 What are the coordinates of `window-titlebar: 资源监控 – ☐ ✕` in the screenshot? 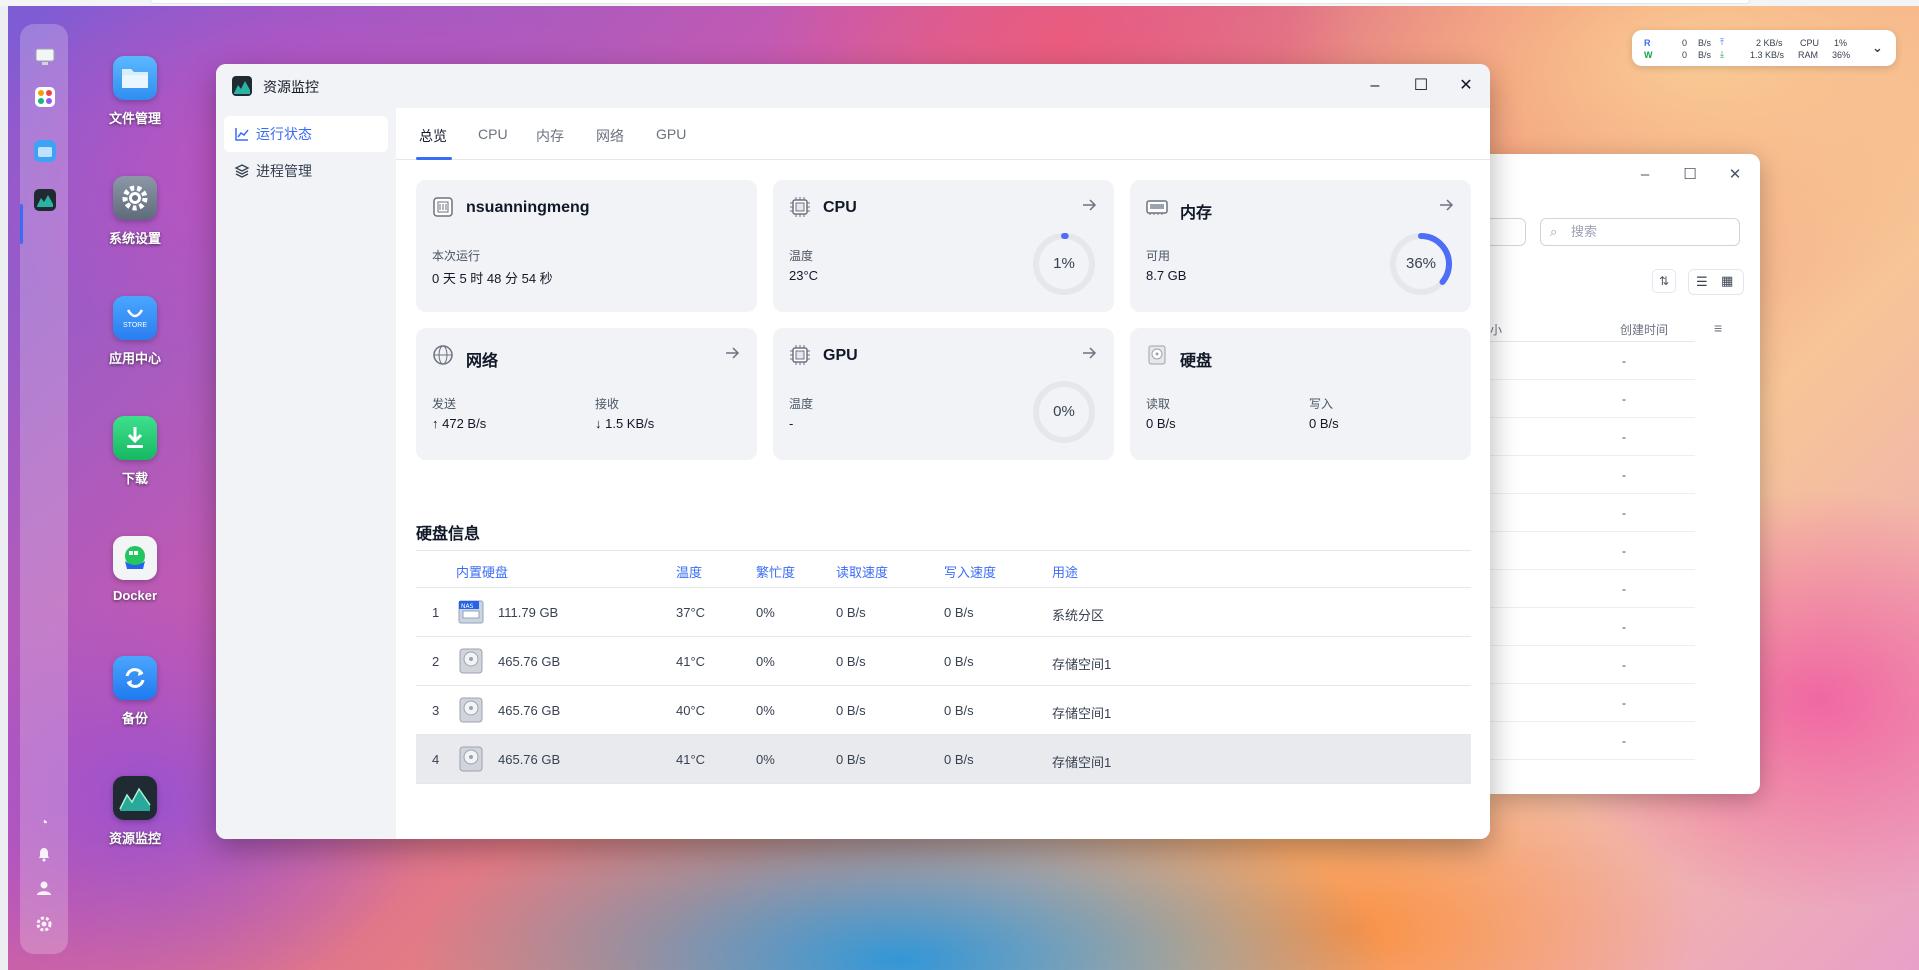 It's located at (853, 86).